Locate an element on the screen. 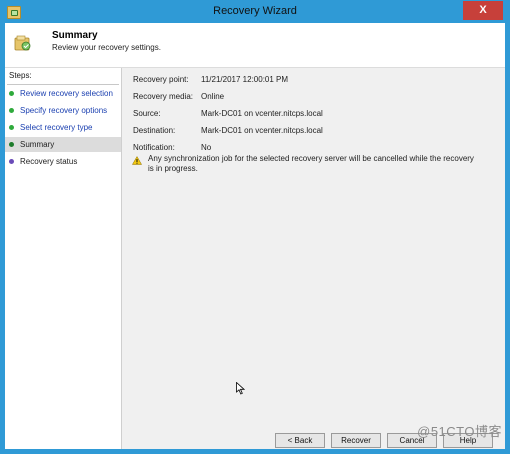 The image size is (510, 454). warning-icon is located at coordinates (137, 160).